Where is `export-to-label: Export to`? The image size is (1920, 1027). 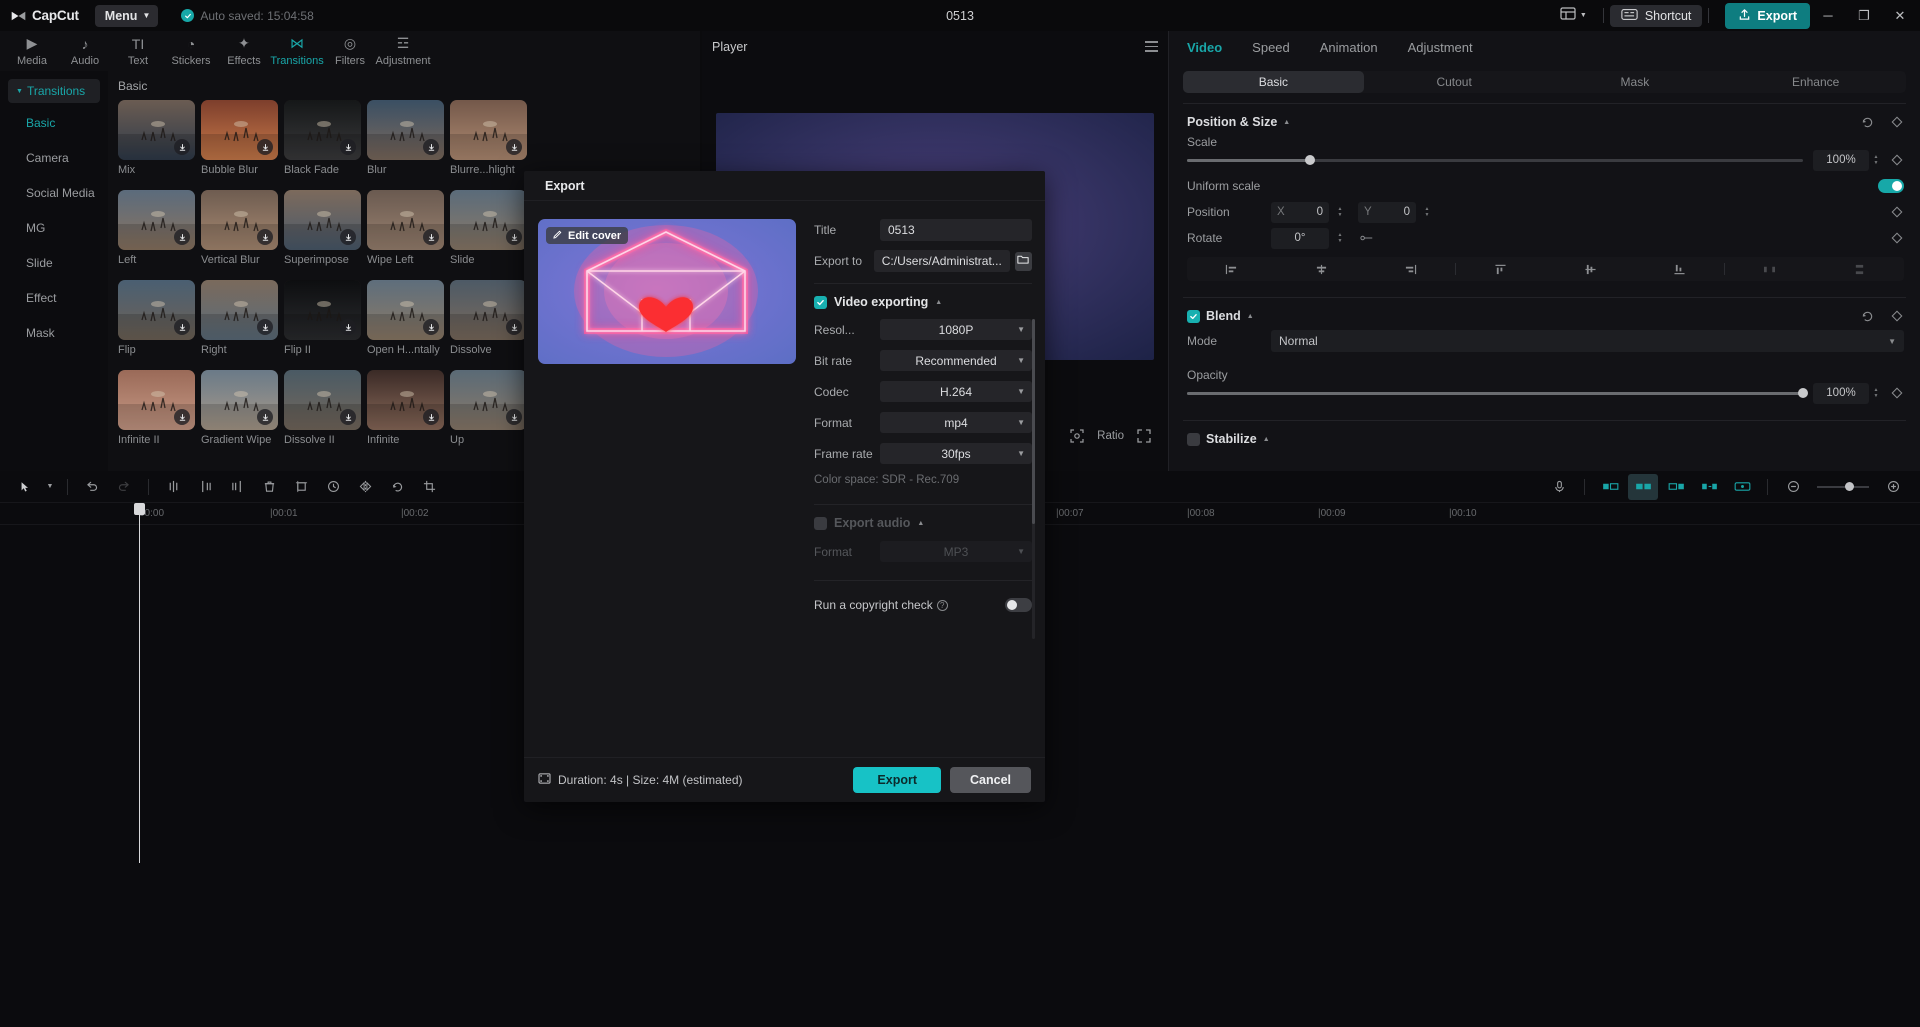
export-to-label: Export to is located at coordinates (838, 261).